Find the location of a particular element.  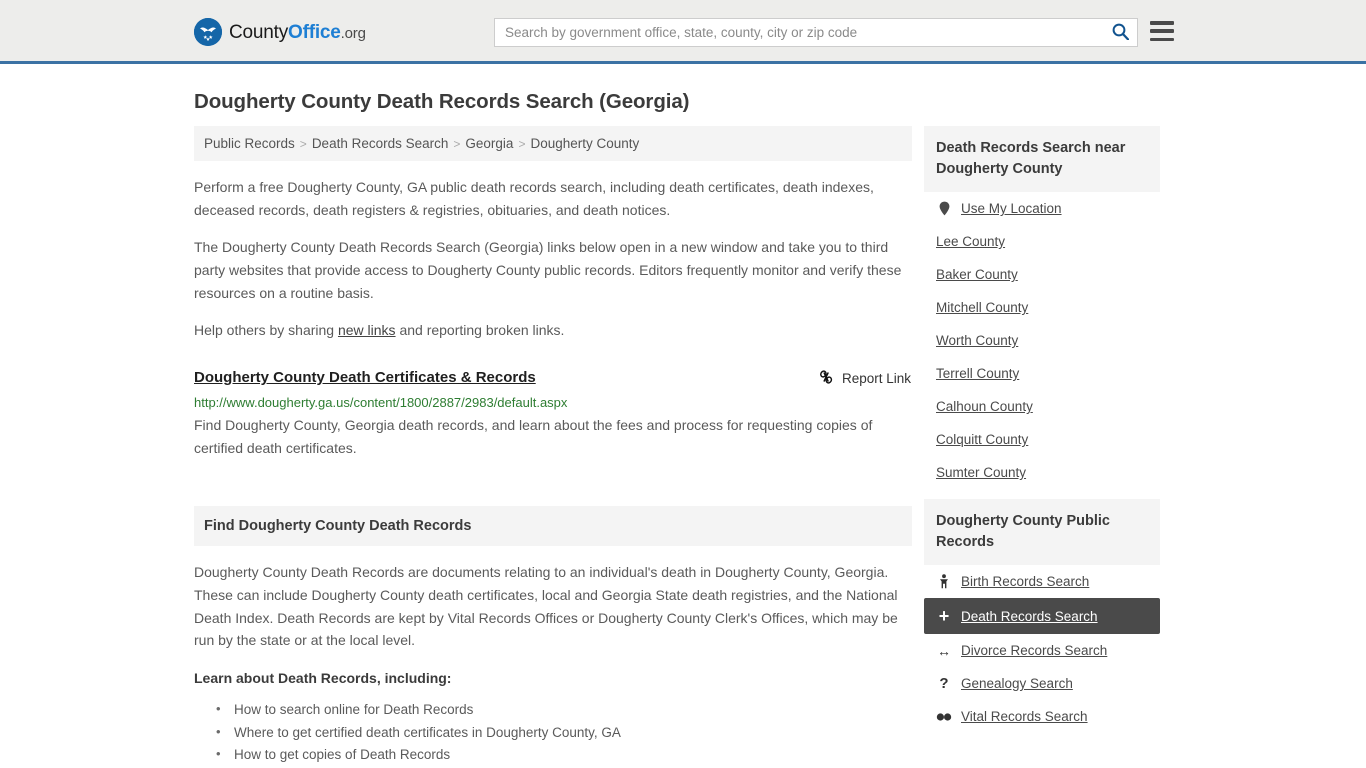

sidebar-item-death-records-search: + Death Records Search is located at coordinates (1042, 616).